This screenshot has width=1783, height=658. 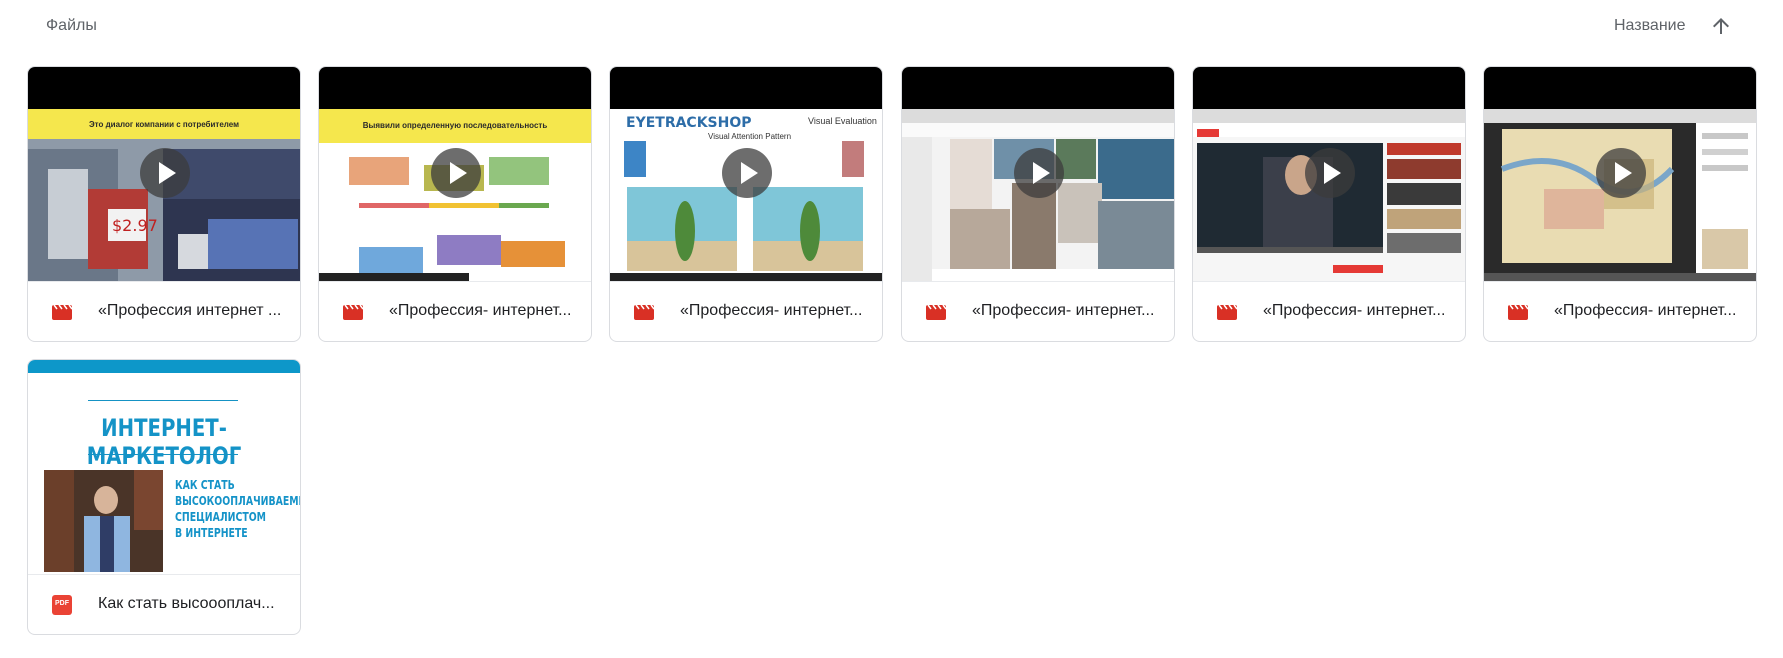 What do you see at coordinates (455, 126) in the screenshot?
I see `thumbnail-caption: Выявили определенную последовательность` at bounding box center [455, 126].